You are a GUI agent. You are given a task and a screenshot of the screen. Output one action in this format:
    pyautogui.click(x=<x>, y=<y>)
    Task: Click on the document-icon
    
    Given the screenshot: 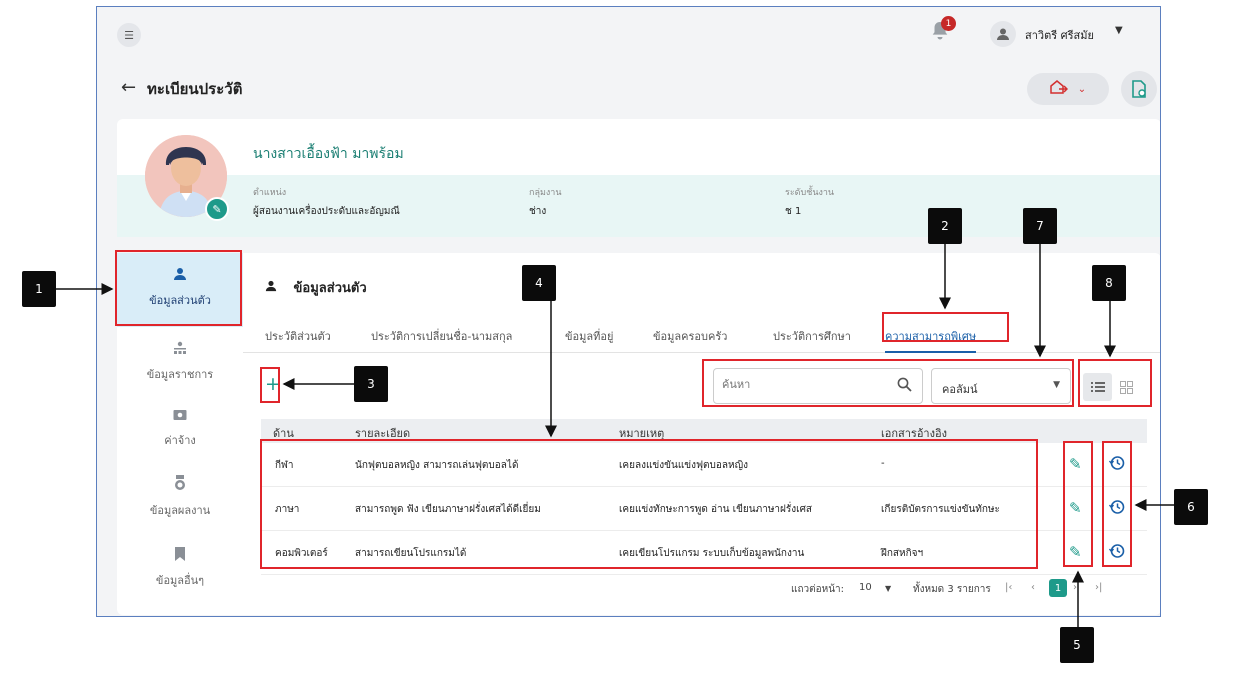 What is the action you would take?
    pyautogui.click(x=1139, y=89)
    